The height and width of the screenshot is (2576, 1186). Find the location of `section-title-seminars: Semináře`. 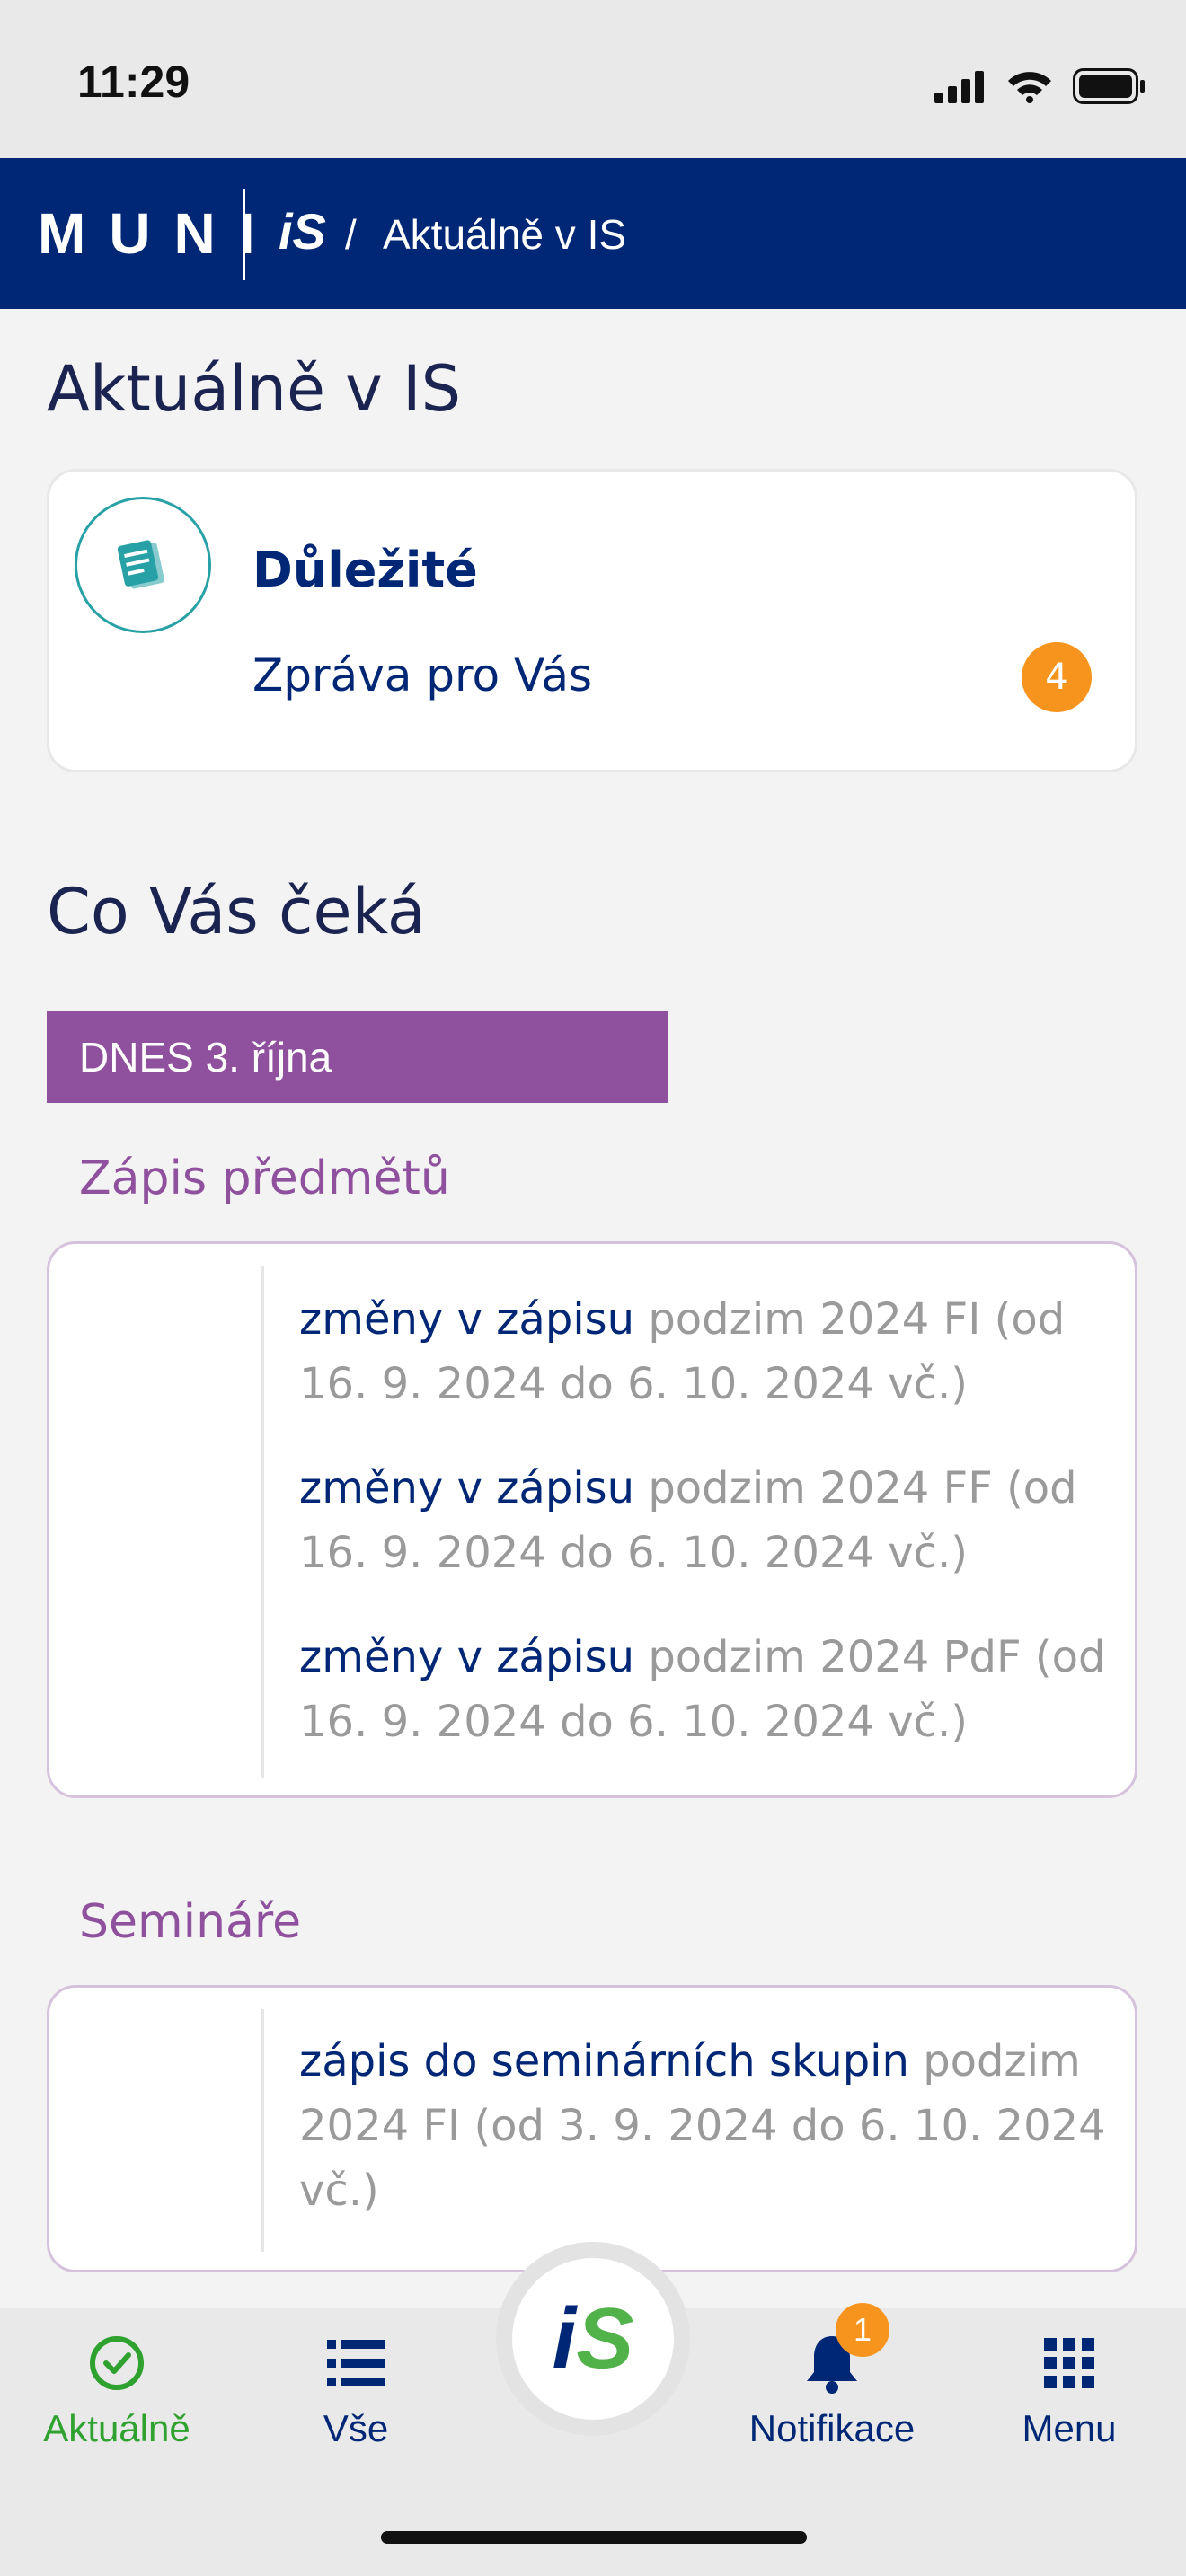

section-title-seminars: Semináře is located at coordinates (190, 1922).